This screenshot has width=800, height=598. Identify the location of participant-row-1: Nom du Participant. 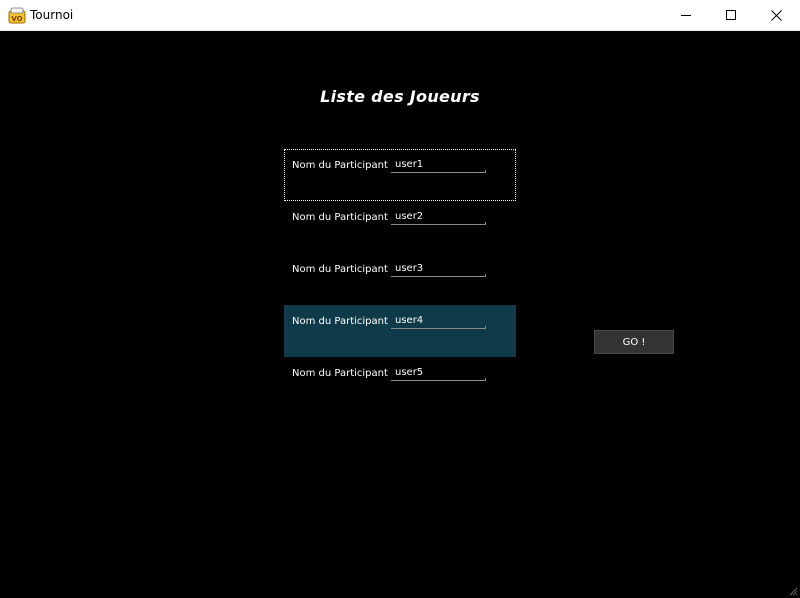
(400, 175).